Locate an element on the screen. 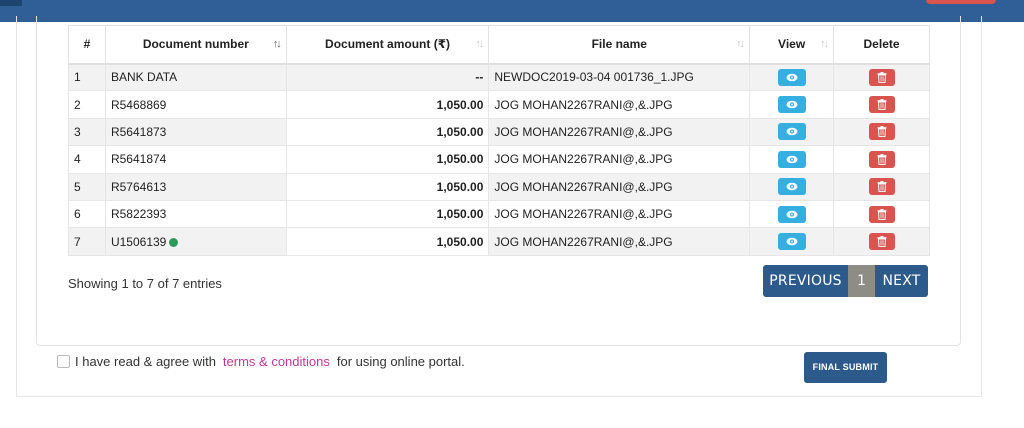 This screenshot has width=1024, height=428. row-index: 3 is located at coordinates (87, 132).